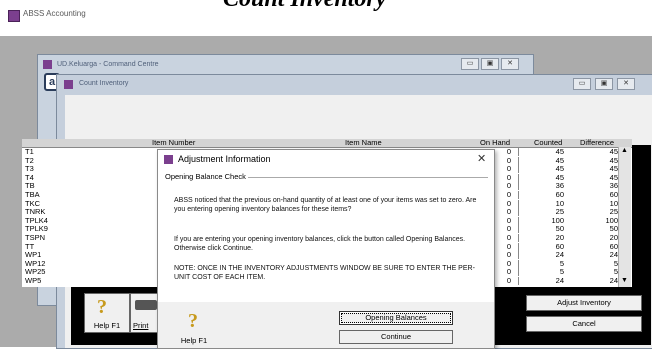 The height and width of the screenshot is (349, 652). I want to click on cell-difference: 60, so click(613, 194).